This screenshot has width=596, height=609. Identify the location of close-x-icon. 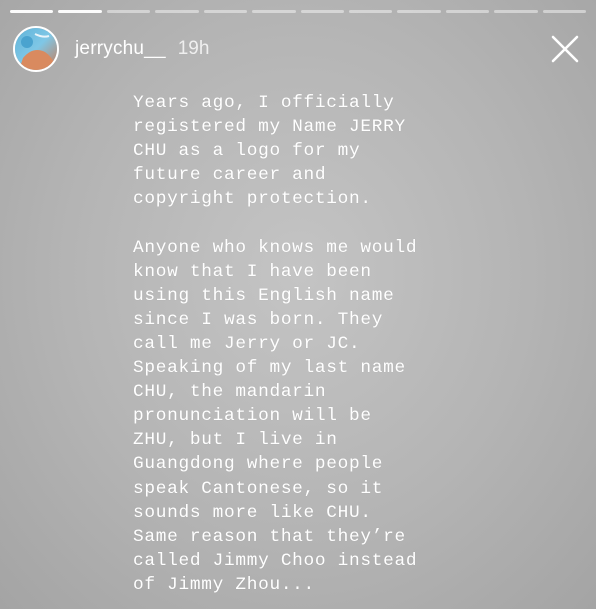
(565, 49).